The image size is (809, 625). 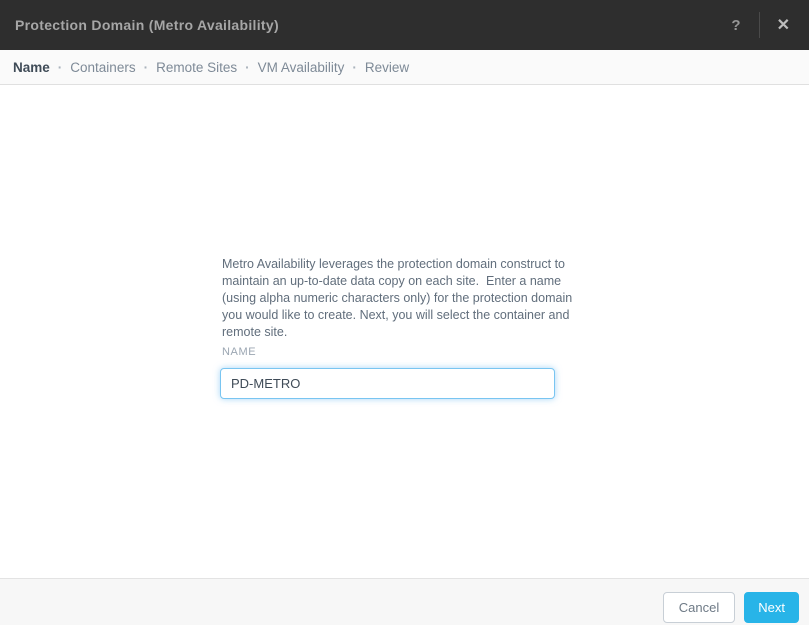 What do you see at coordinates (699, 607) in the screenshot?
I see `cancel-button: Cancel` at bounding box center [699, 607].